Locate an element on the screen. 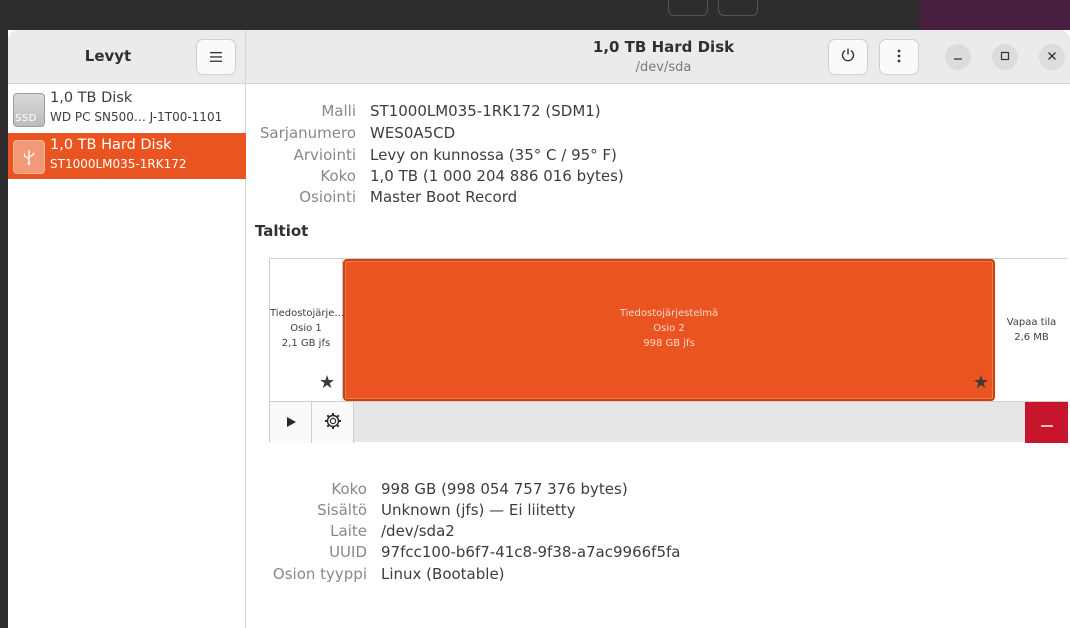  power-off-button is located at coordinates (848, 57).